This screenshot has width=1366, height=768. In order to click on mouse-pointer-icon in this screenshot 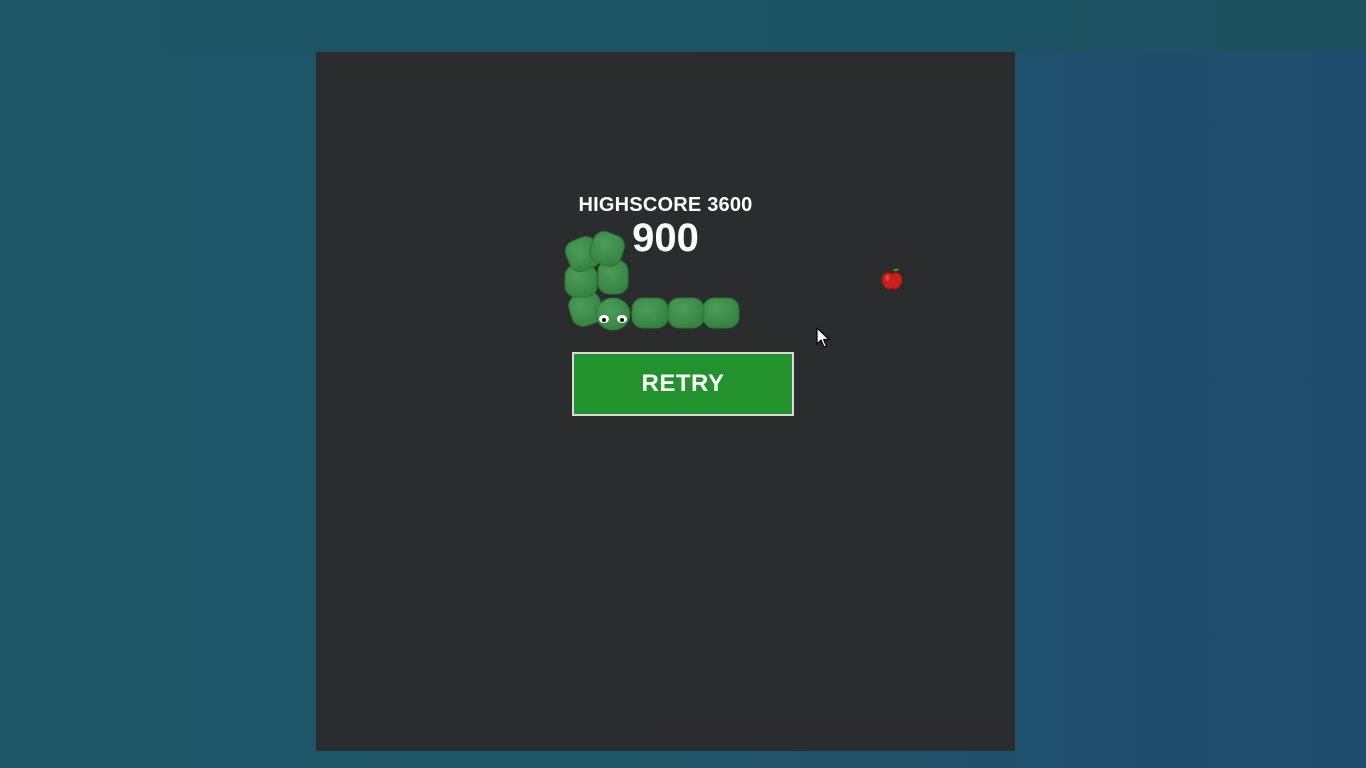, I will do `click(823, 337)`.